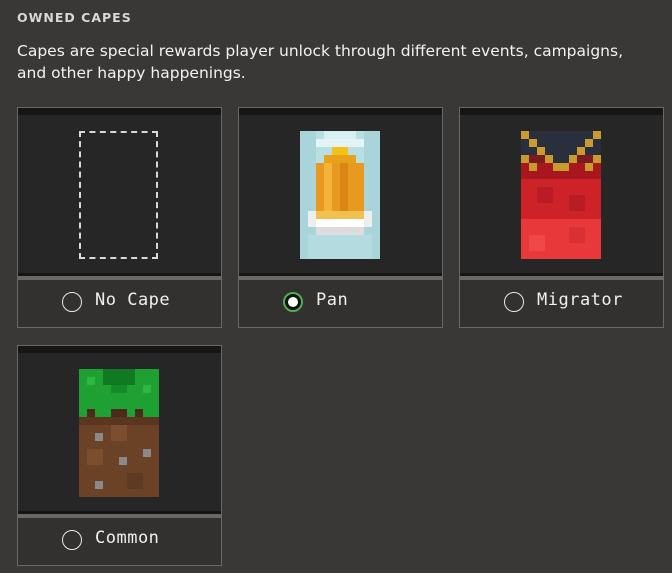  I want to click on cape-option-pan: Pan, so click(340, 217).